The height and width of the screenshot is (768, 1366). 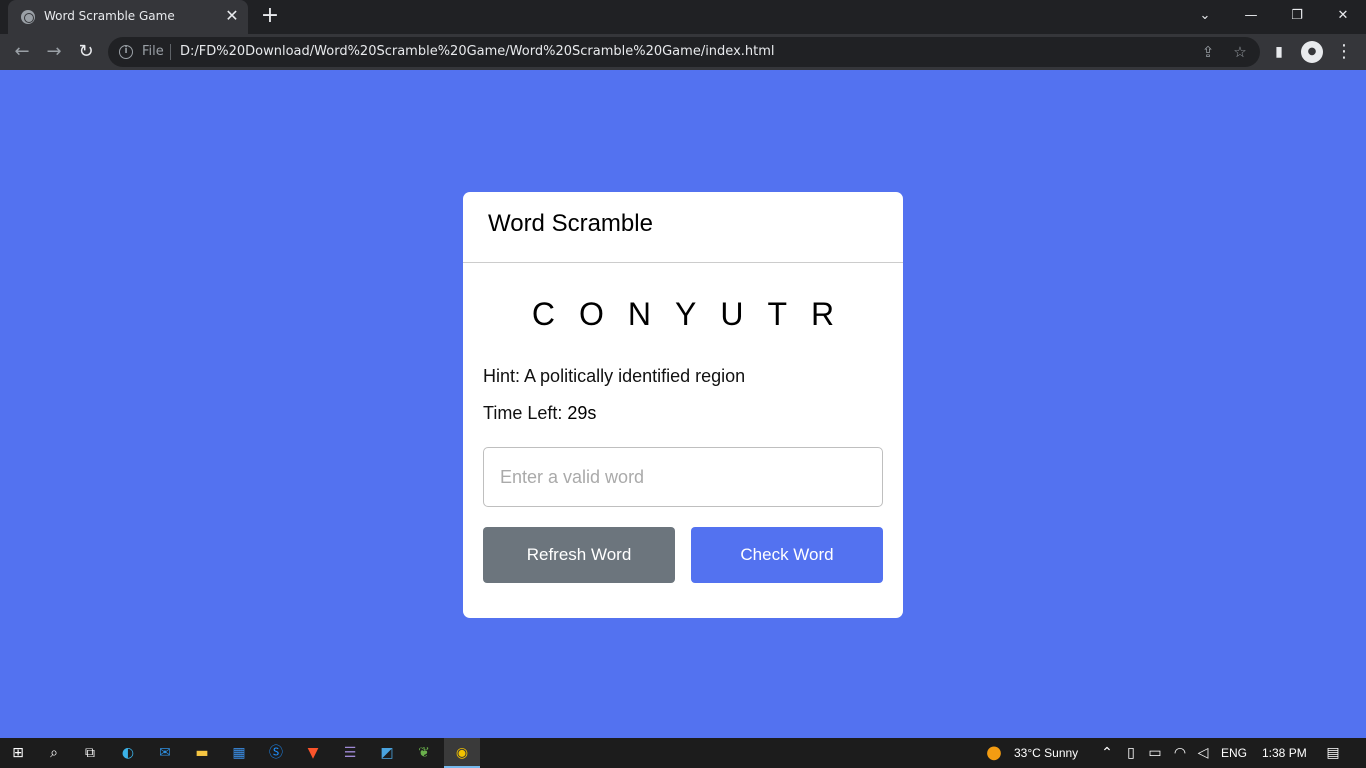 What do you see at coordinates (1208, 52) in the screenshot?
I see `share-icon: ⇪` at bounding box center [1208, 52].